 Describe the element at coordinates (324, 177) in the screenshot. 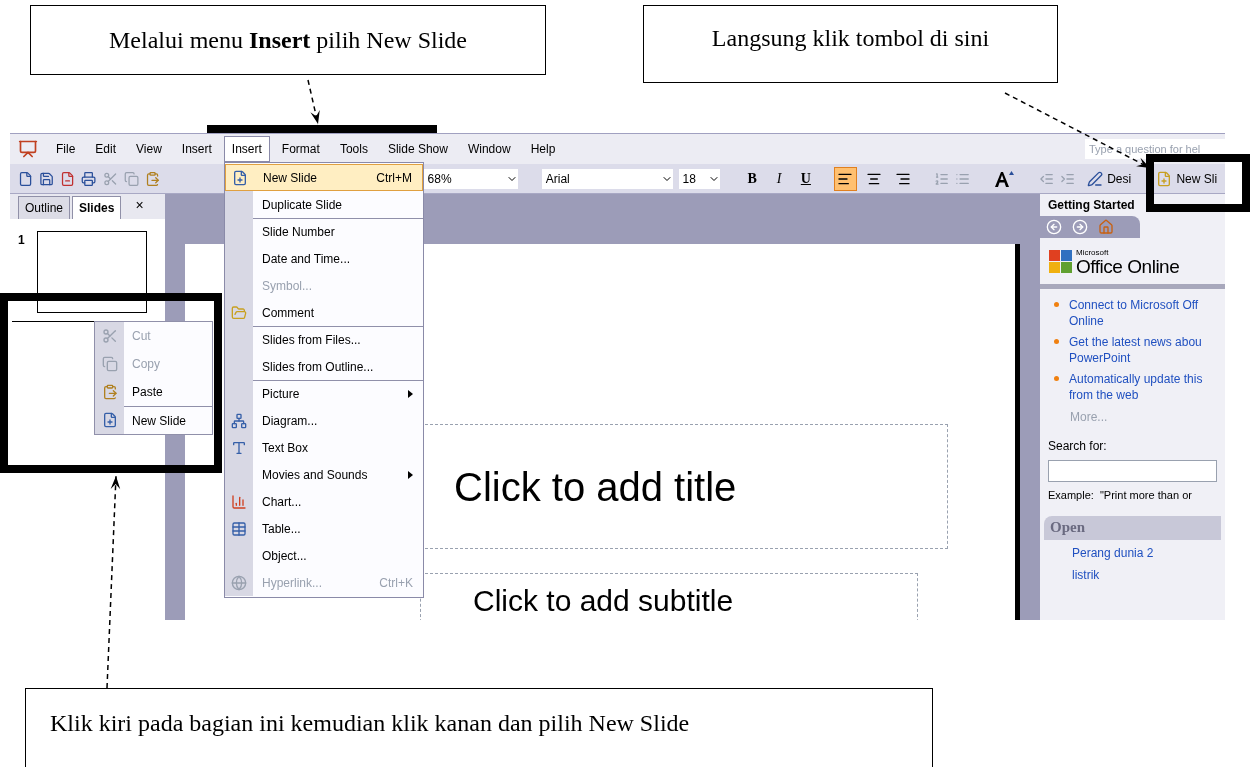

I see `menu-option: New Slide Ctrl+M` at that location.